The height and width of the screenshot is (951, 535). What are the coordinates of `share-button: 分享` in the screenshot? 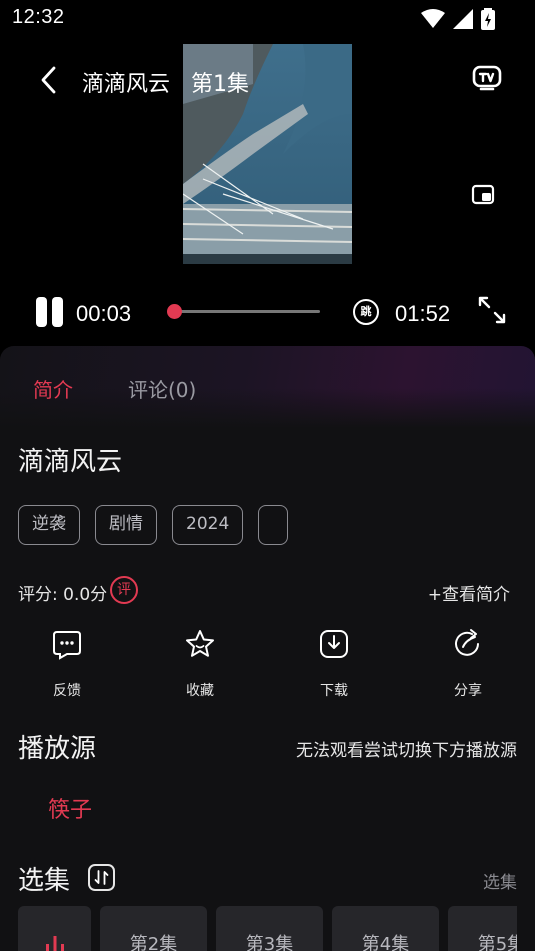 It's located at (468, 664).